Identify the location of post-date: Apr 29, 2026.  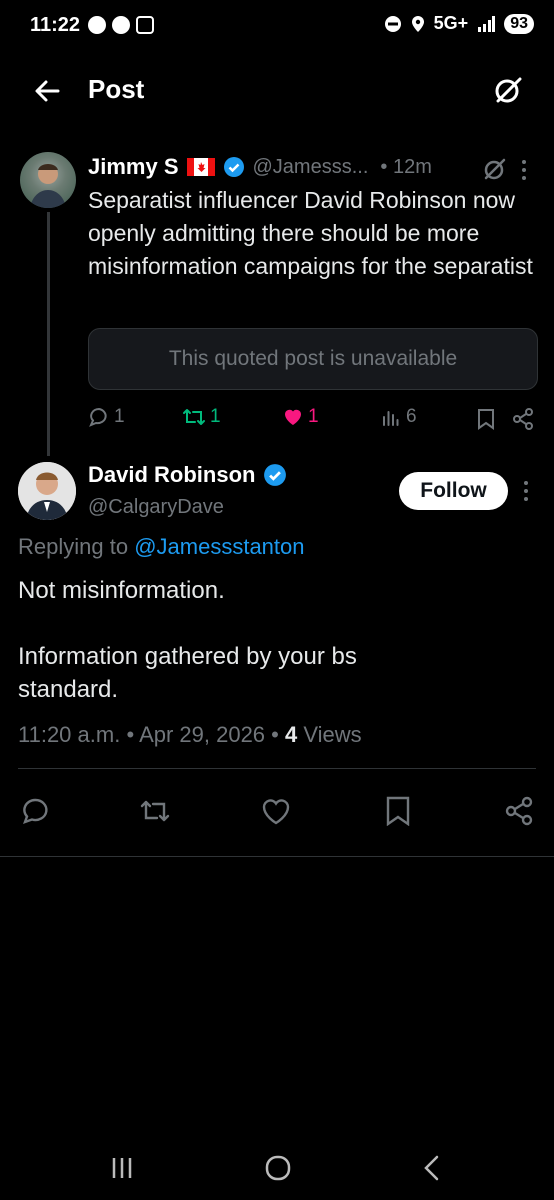
(202, 734).